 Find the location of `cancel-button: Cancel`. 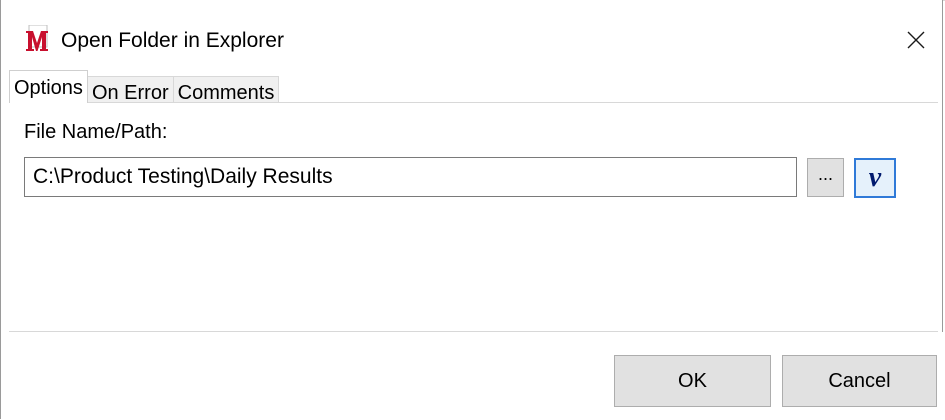

cancel-button: Cancel is located at coordinates (859, 381).